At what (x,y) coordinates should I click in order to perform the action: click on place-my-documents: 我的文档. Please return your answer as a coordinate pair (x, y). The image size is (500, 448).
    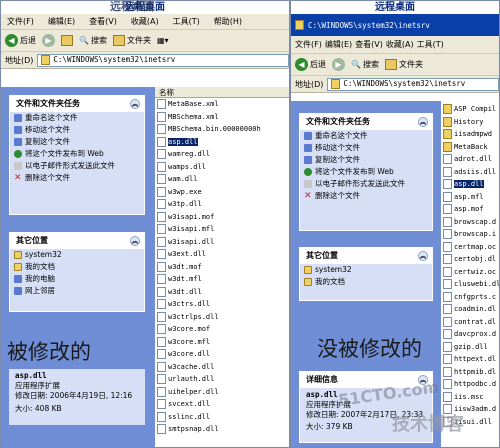
    Looking at the image, I should click on (366, 282).